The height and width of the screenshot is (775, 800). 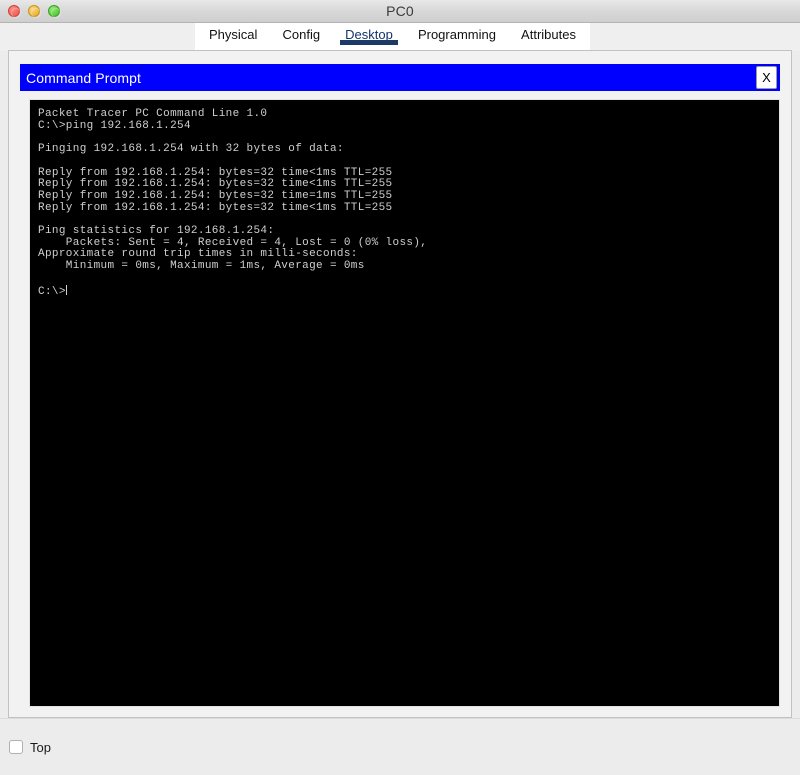 What do you see at coordinates (233, 32) in the screenshot?
I see `tab-physical: Physical` at bounding box center [233, 32].